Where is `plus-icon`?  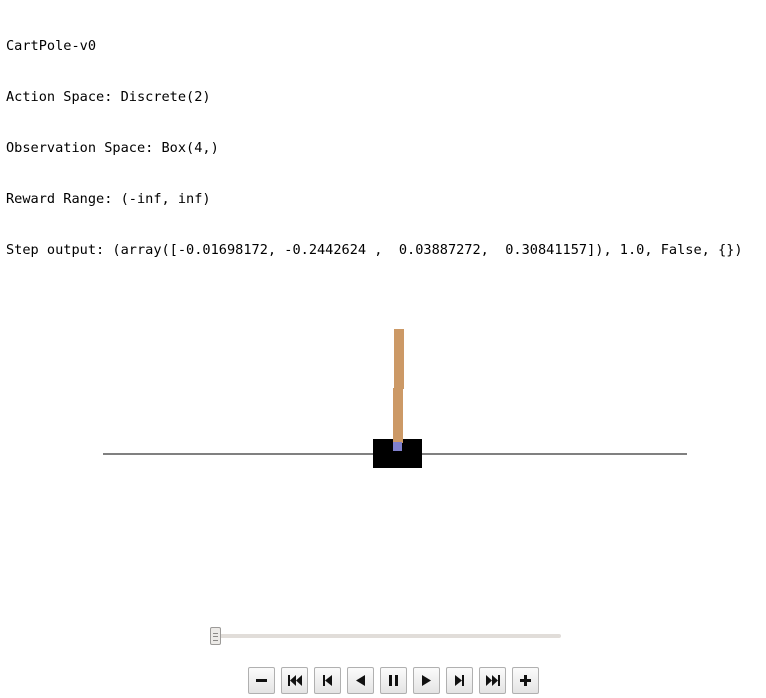
plus-icon is located at coordinates (525, 680).